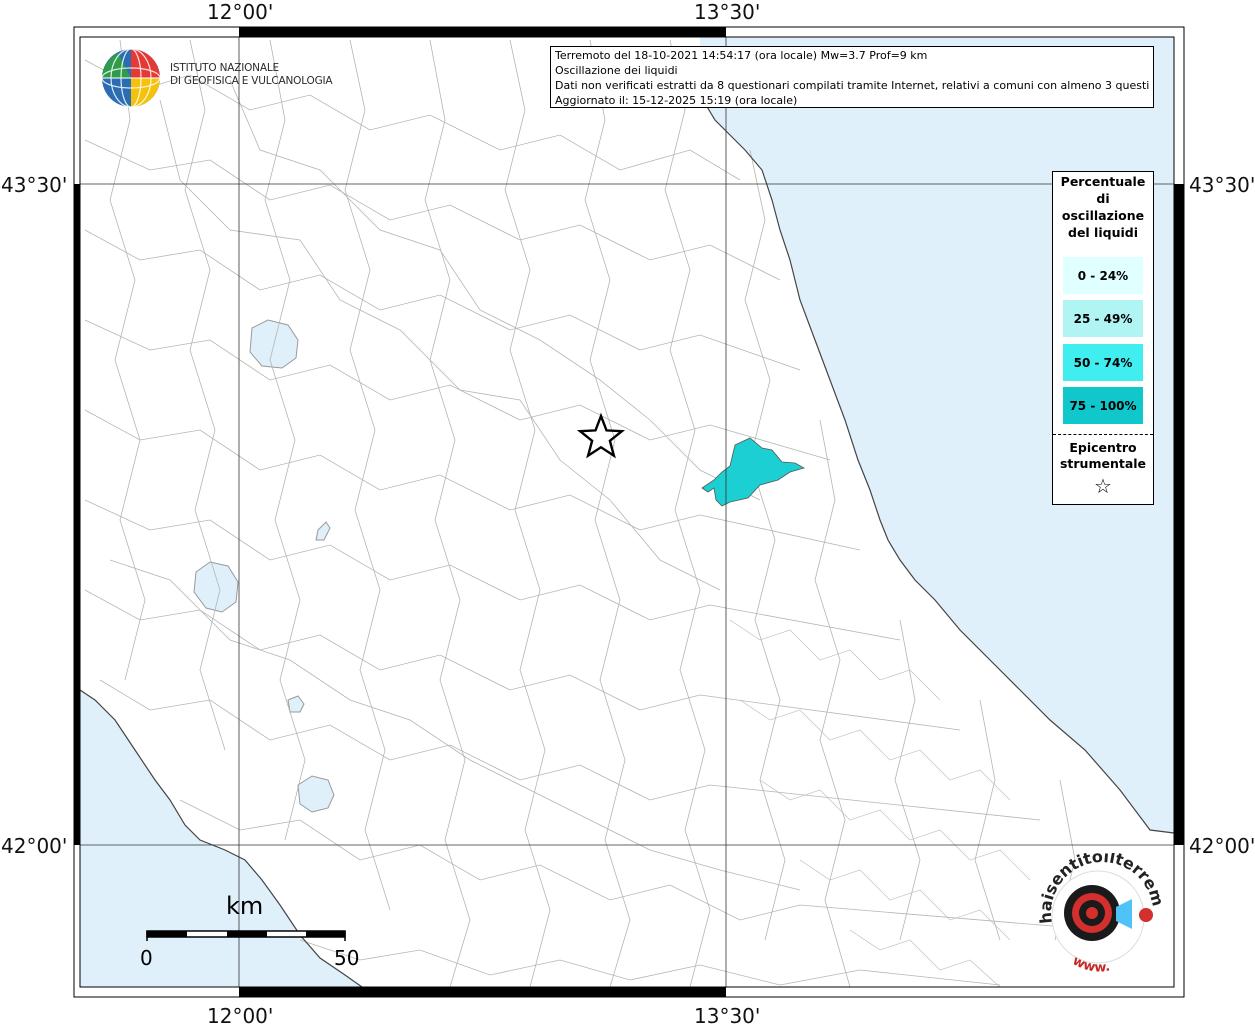  What do you see at coordinates (1103, 434) in the screenshot?
I see `legend-separator` at bounding box center [1103, 434].